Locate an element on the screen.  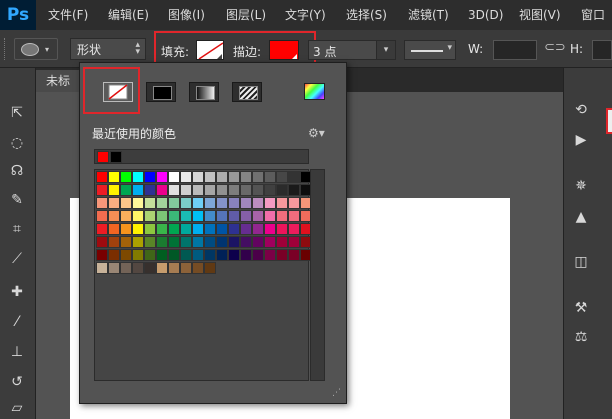
menu-view: 视图(V) is located at coordinates (540, 15).